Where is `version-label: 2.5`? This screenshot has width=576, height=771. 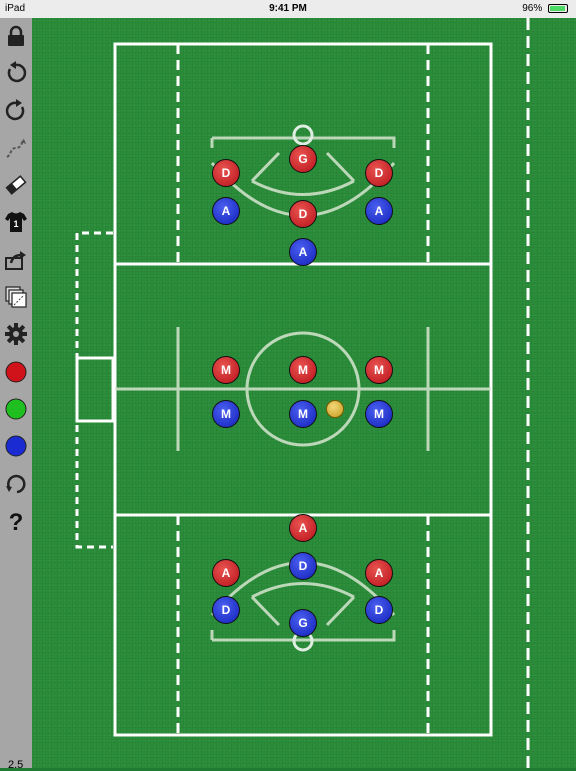 version-label: 2.5 is located at coordinates (16, 765).